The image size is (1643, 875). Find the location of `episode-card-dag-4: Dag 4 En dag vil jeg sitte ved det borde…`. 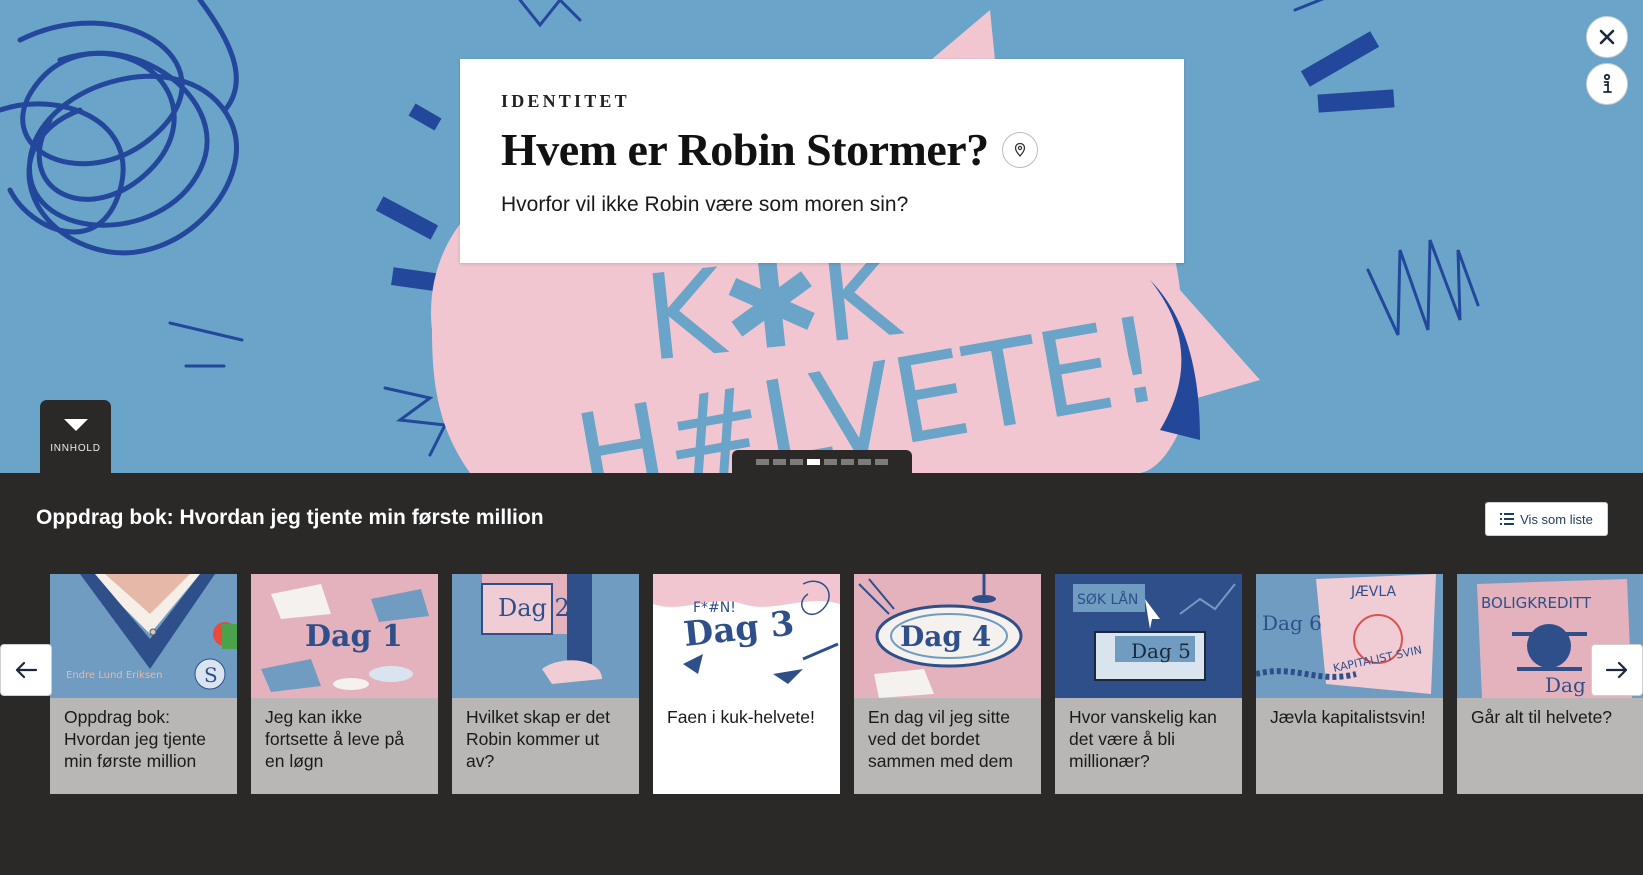

episode-card-dag-4: Dag 4 En dag vil jeg sitte ved det borde… is located at coordinates (947, 684).